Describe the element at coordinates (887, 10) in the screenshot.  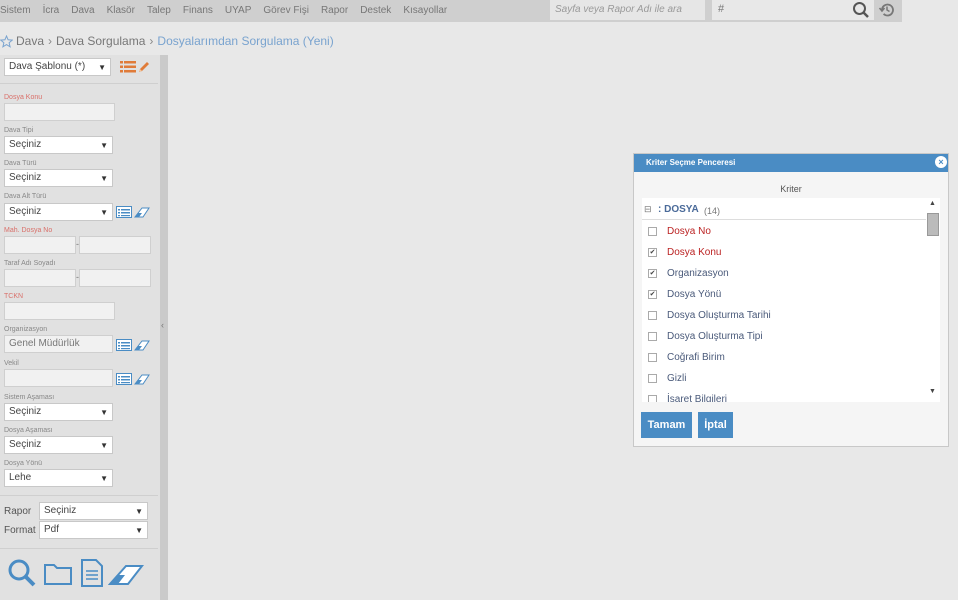
I see `history-icon` at that location.